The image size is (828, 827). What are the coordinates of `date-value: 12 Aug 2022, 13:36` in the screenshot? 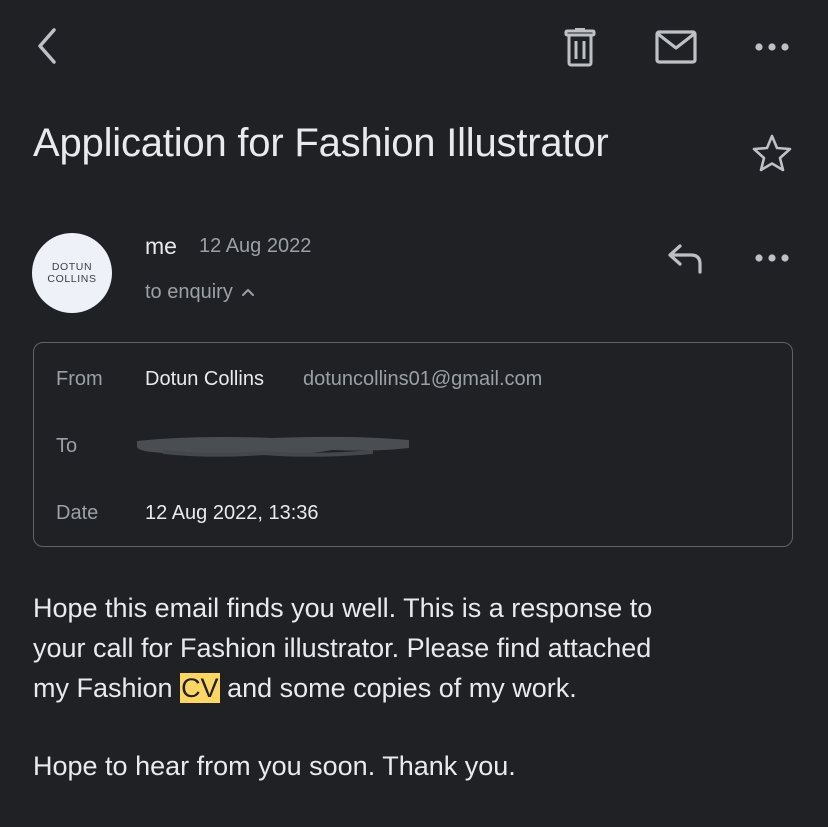 It's located at (232, 513).